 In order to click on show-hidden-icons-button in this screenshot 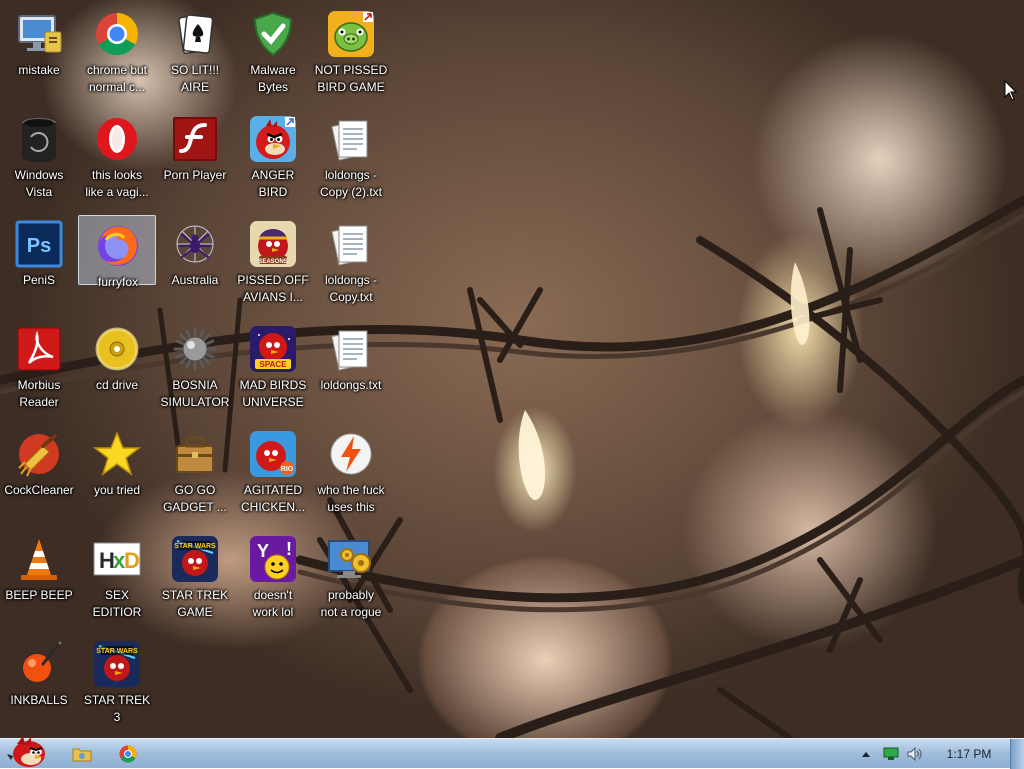, I will do `click(866, 754)`.